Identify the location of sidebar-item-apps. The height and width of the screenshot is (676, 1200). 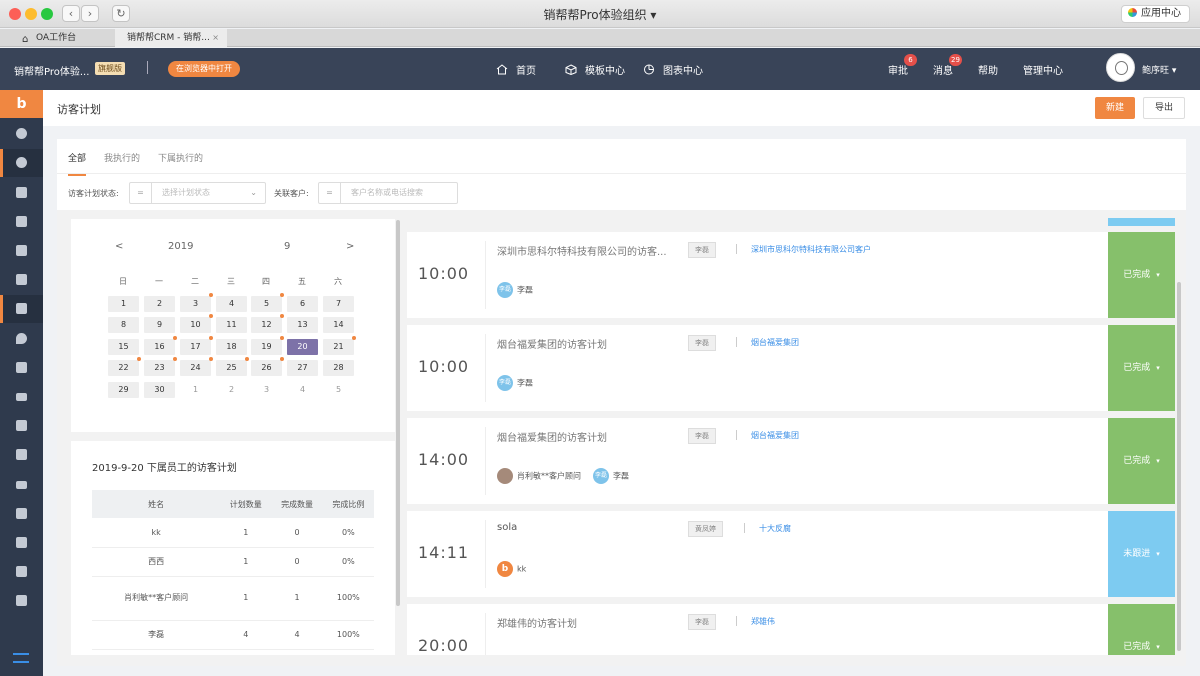
(21, 426).